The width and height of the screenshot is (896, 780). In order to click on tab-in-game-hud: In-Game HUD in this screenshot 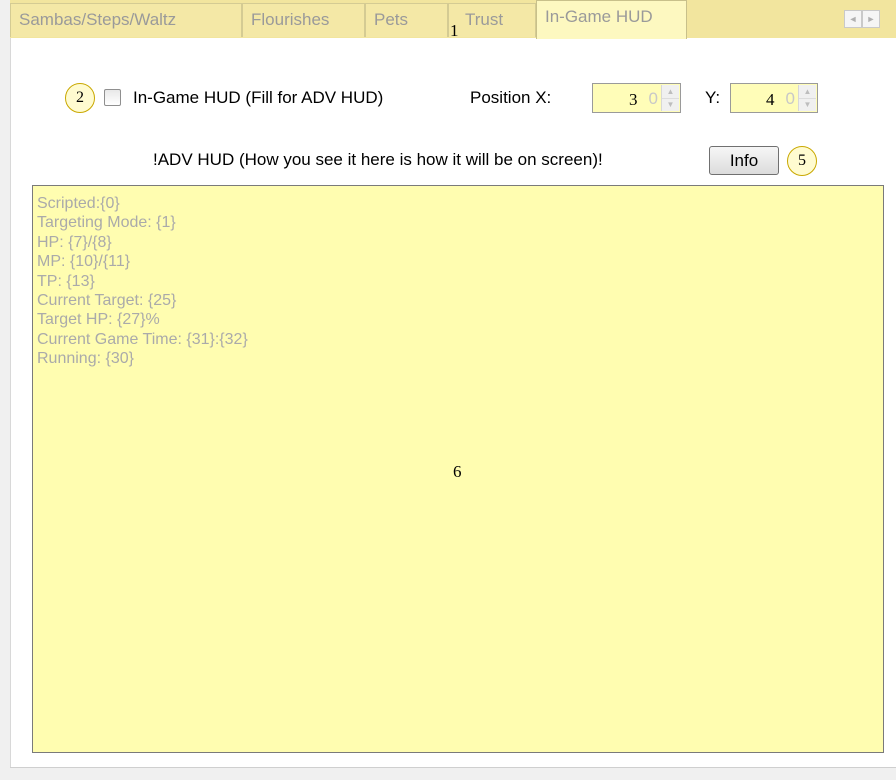, I will do `click(611, 19)`.